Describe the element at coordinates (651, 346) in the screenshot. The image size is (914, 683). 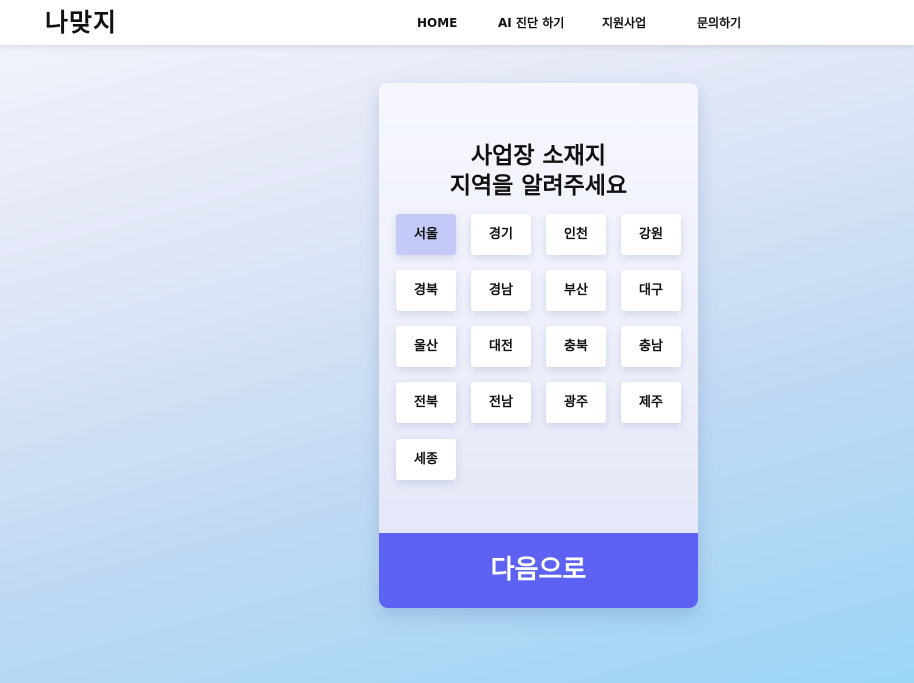
I see `region-button-chungnam: 충남` at that location.